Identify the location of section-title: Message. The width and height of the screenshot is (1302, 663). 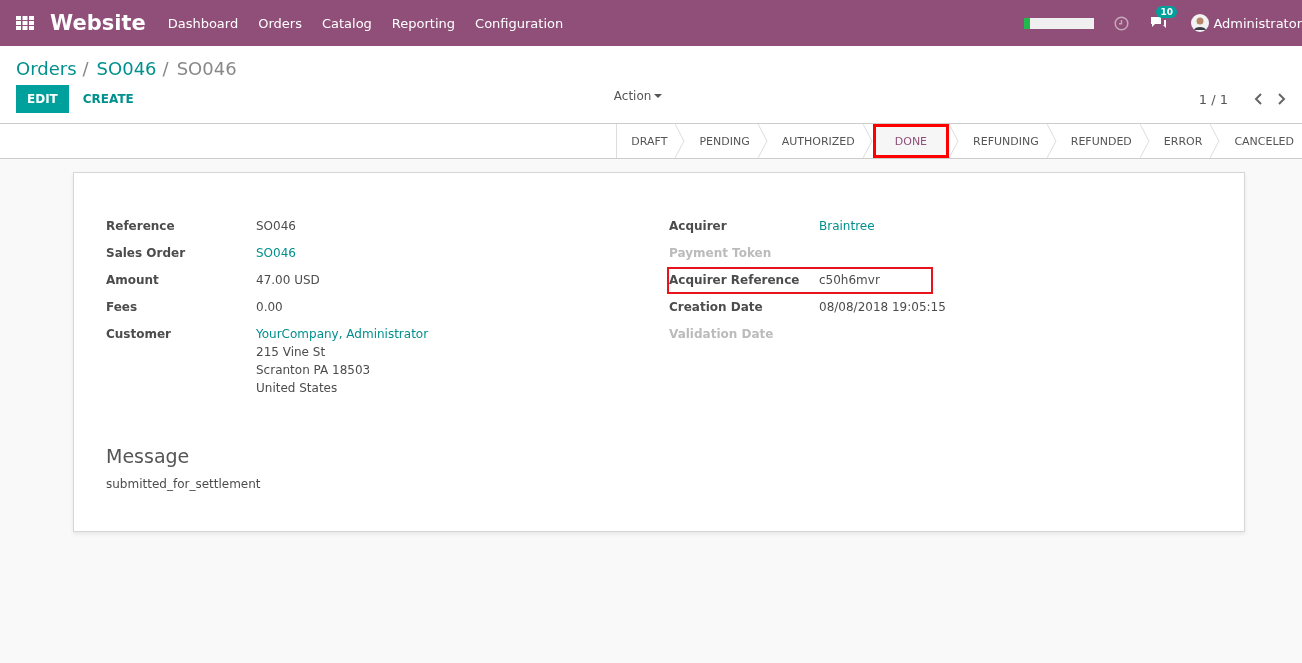
(148, 456).